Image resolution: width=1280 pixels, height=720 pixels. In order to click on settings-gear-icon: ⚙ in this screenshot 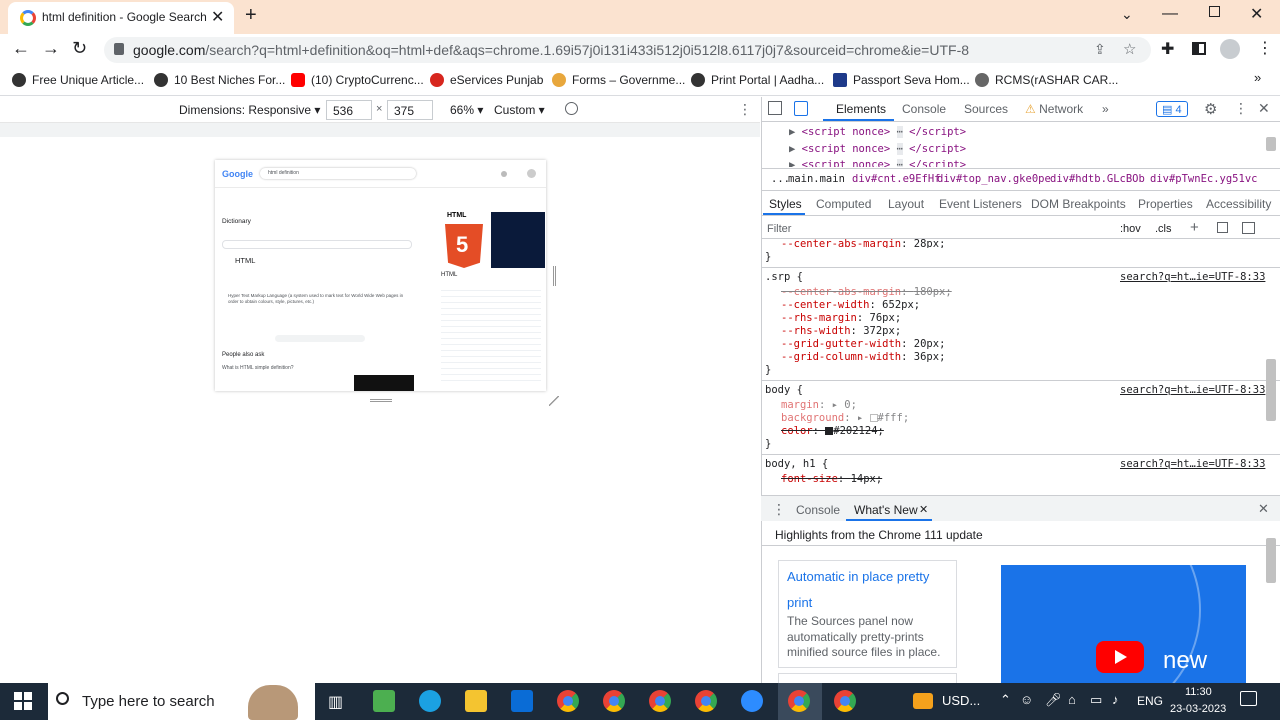, I will do `click(1210, 109)`.